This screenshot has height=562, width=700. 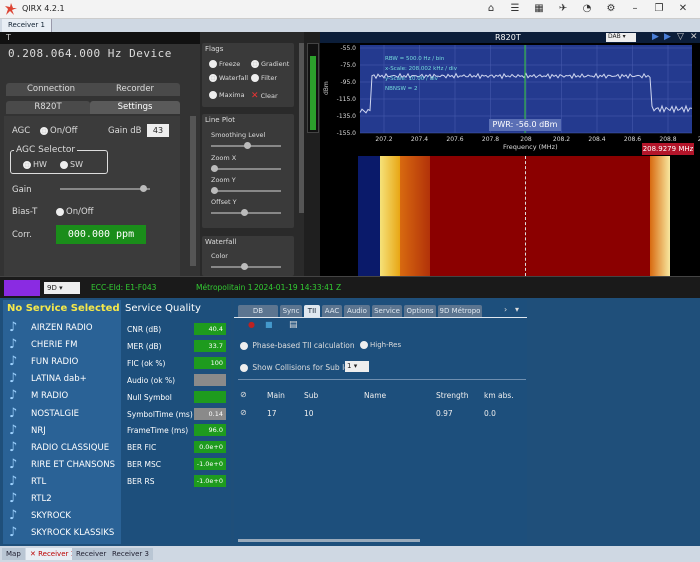 I want to click on corr-value: 000.000 ppm, so click(x=101, y=234).